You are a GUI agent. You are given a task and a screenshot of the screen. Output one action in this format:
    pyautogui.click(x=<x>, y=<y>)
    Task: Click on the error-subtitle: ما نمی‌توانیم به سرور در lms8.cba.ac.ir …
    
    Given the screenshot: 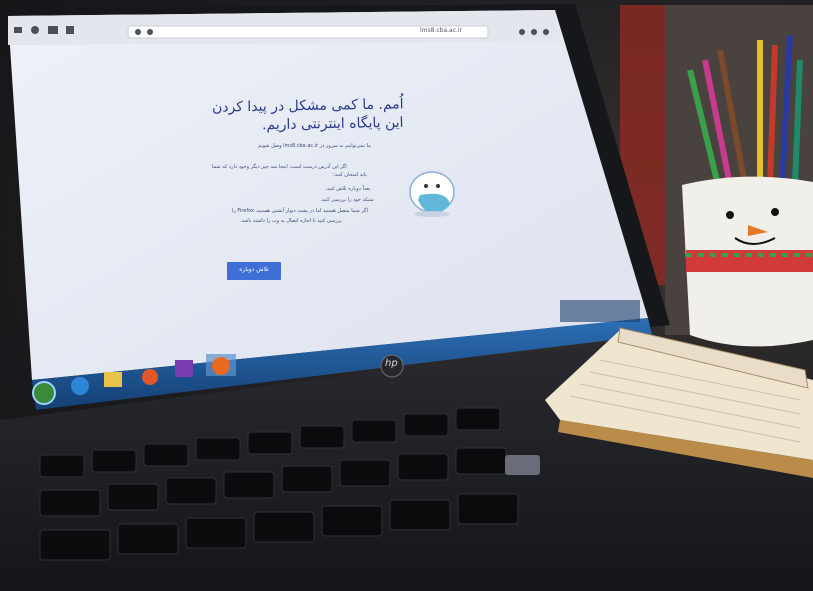 What is the action you would take?
    pyautogui.click(x=314, y=146)
    